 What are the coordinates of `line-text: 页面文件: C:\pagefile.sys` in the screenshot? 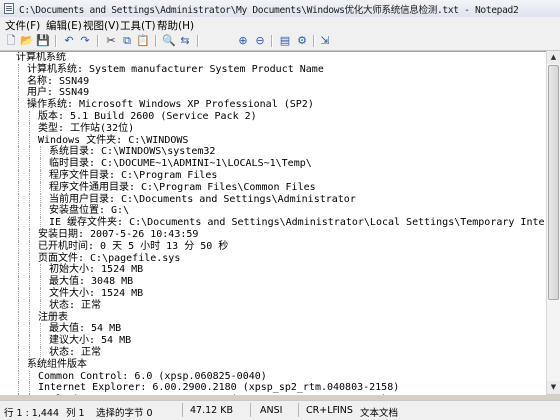 It's located at (109, 258).